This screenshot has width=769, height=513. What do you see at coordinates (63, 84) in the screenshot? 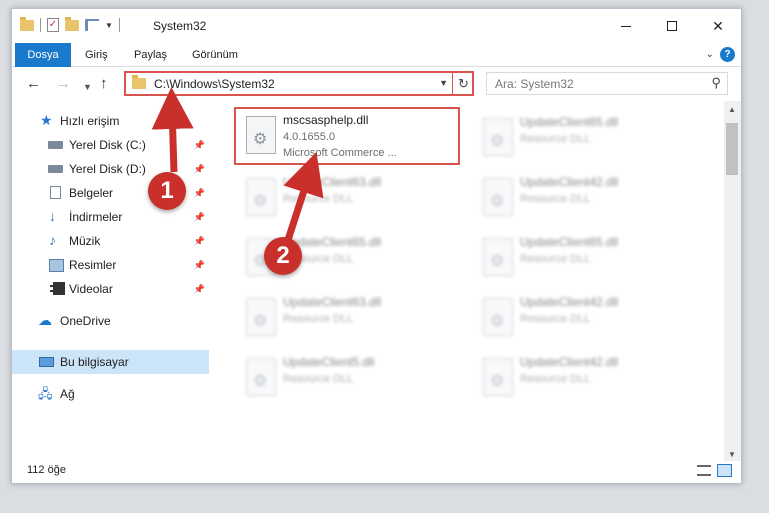
I see `forward-arrow-icon: →` at bounding box center [63, 84].